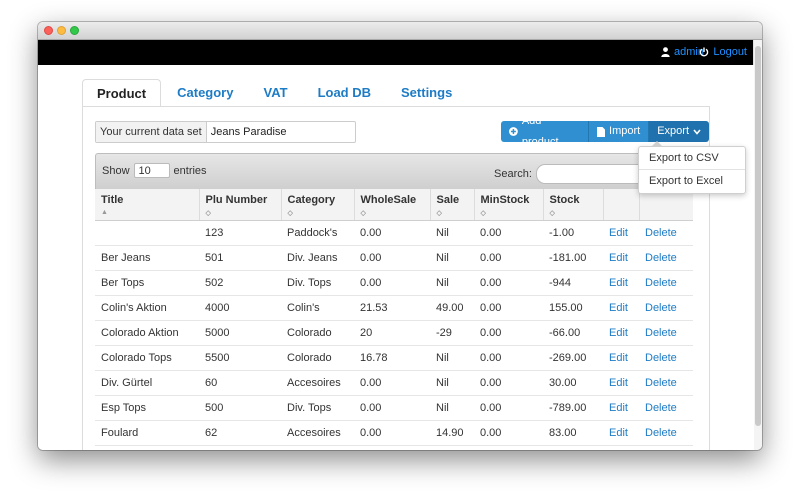 The width and height of the screenshot is (800, 502). I want to click on page-scrollbar, so click(757, 245).